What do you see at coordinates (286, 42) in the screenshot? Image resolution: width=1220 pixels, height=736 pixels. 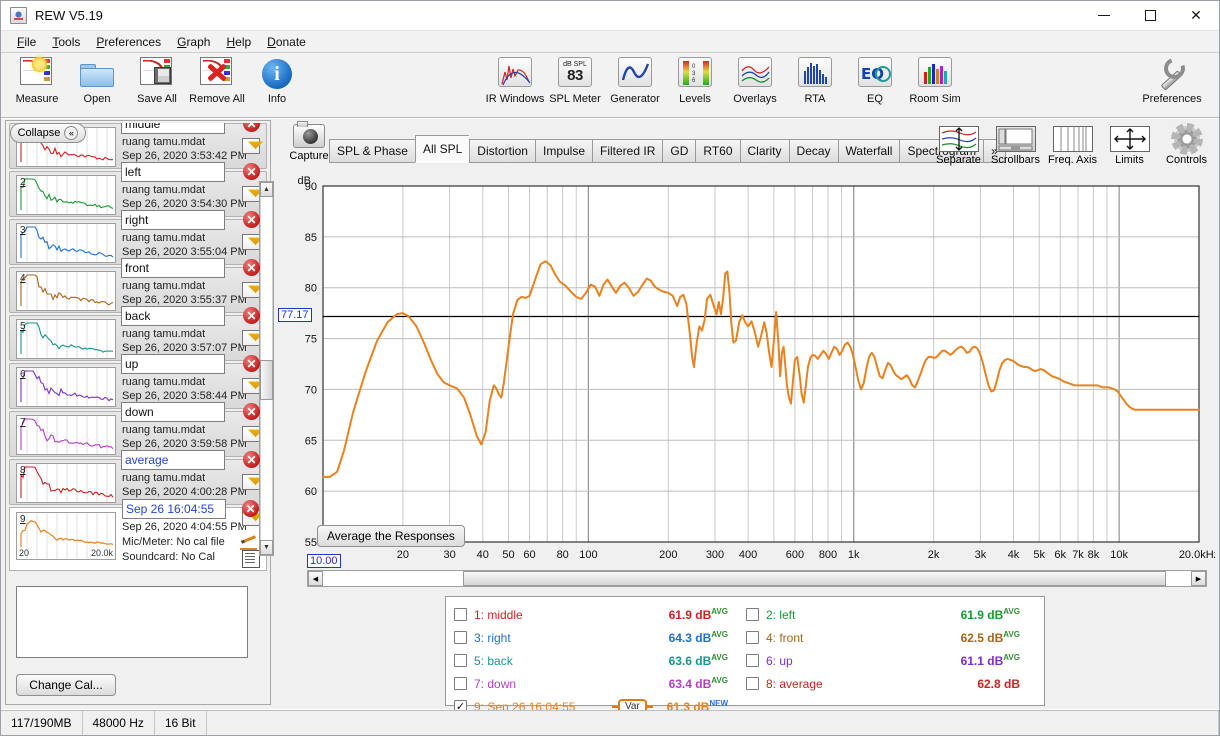 I see `menu-donate: Donate` at bounding box center [286, 42].